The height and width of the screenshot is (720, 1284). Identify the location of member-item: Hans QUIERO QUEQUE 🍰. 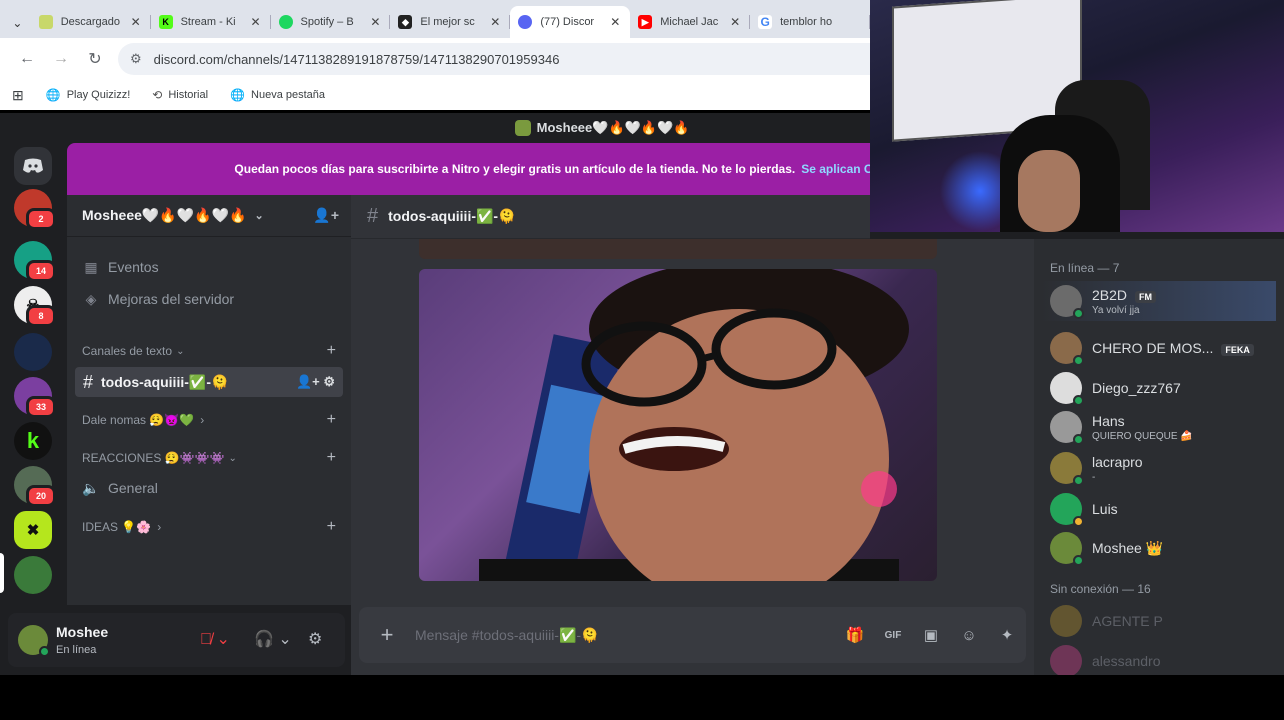
(1159, 427).